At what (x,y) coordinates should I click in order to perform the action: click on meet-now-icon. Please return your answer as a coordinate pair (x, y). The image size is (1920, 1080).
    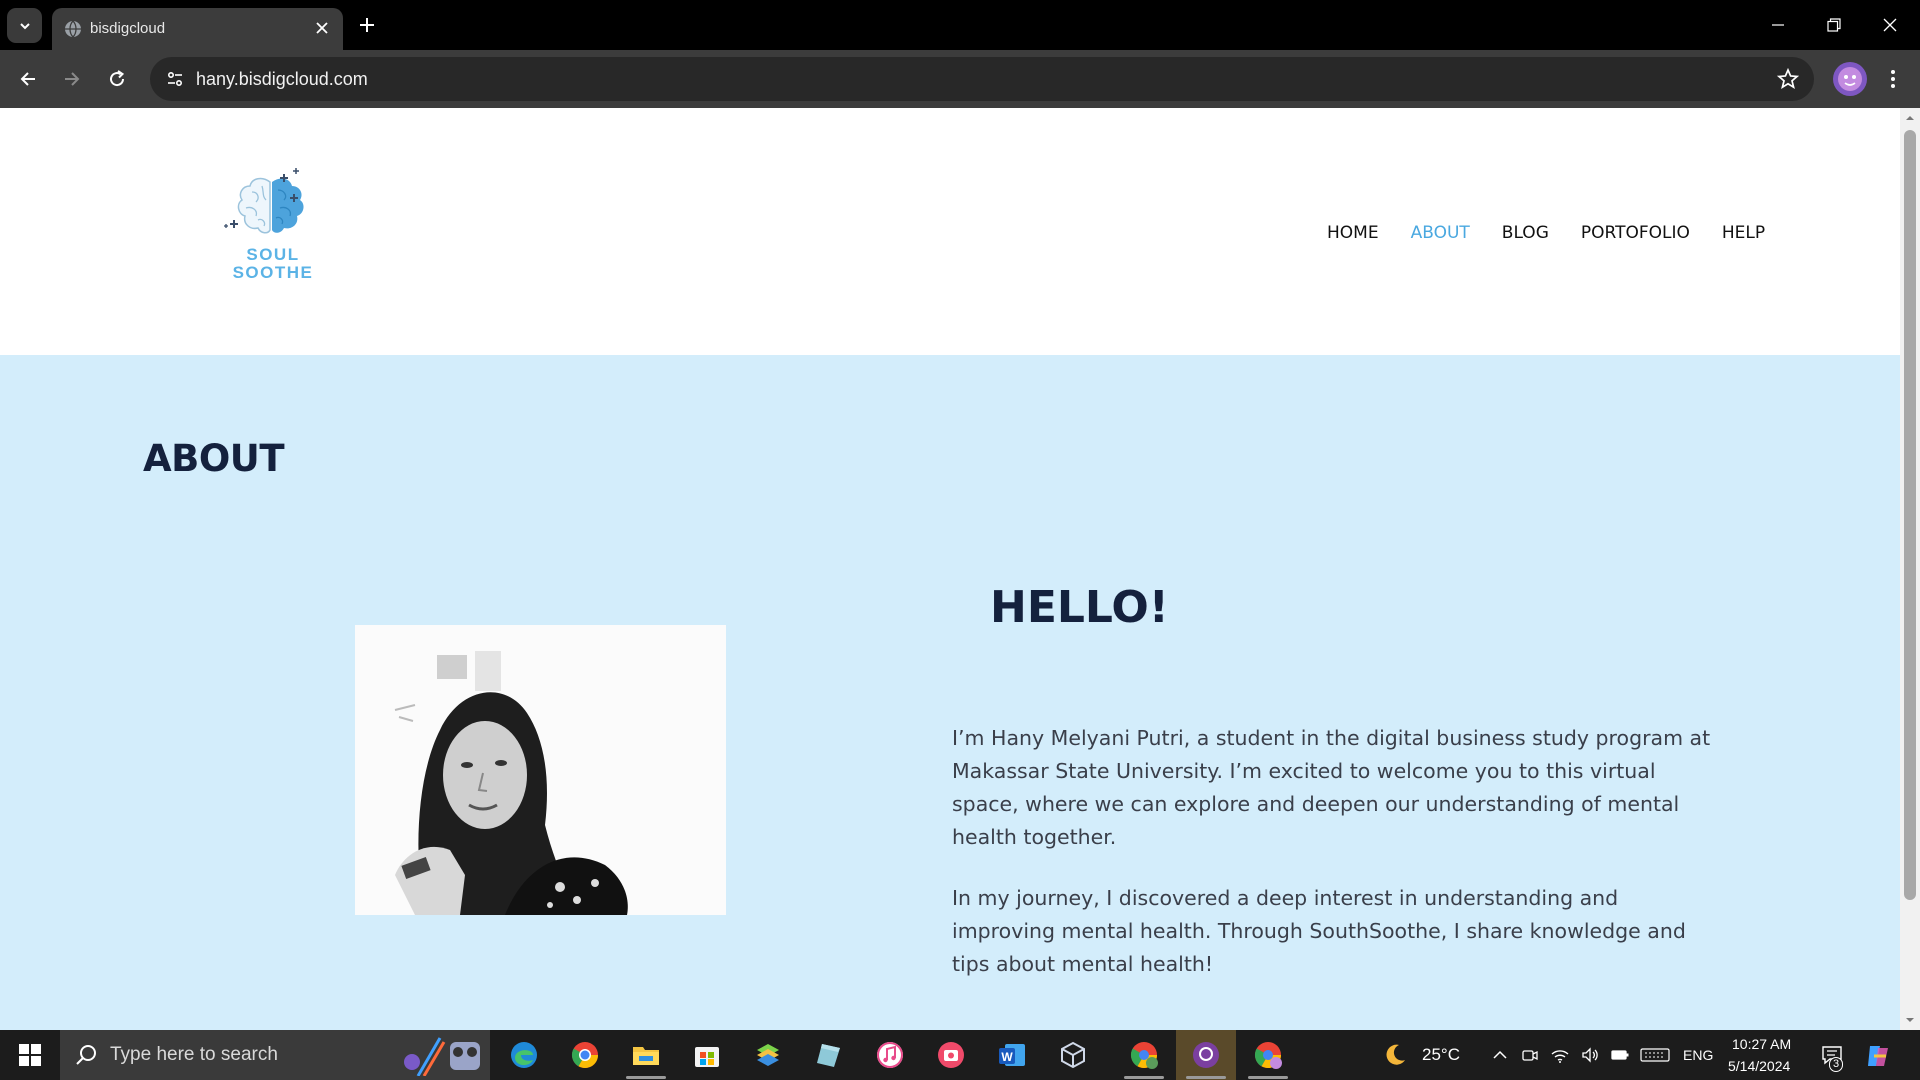
    Looking at the image, I should click on (1530, 1055).